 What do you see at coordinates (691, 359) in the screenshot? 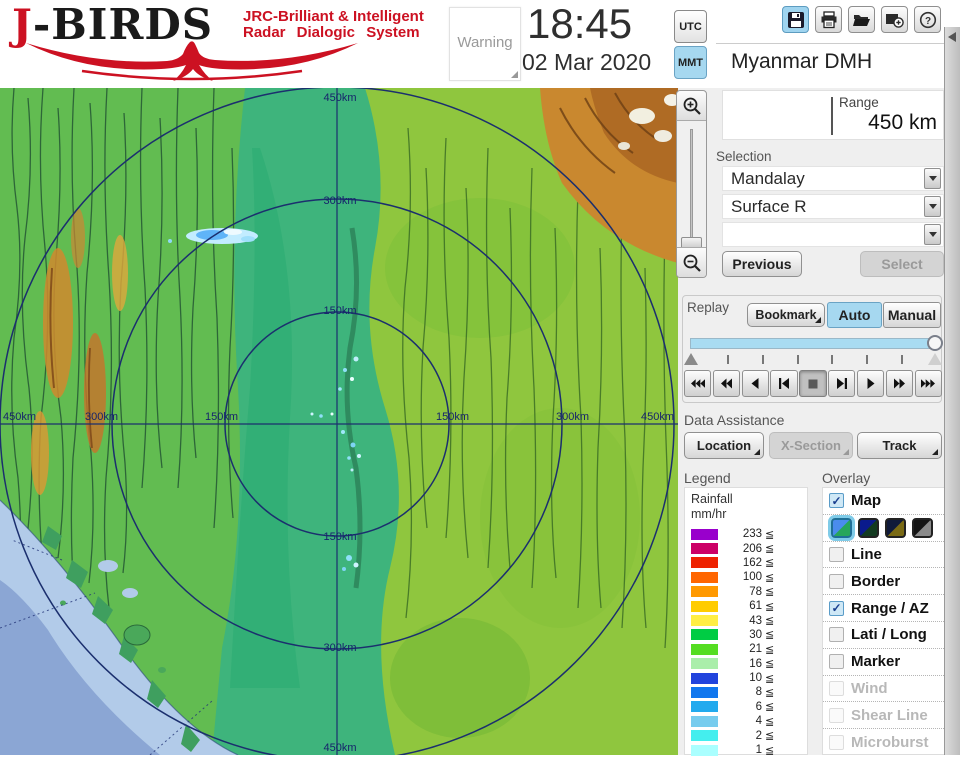
I see `slider-start-marker` at bounding box center [691, 359].